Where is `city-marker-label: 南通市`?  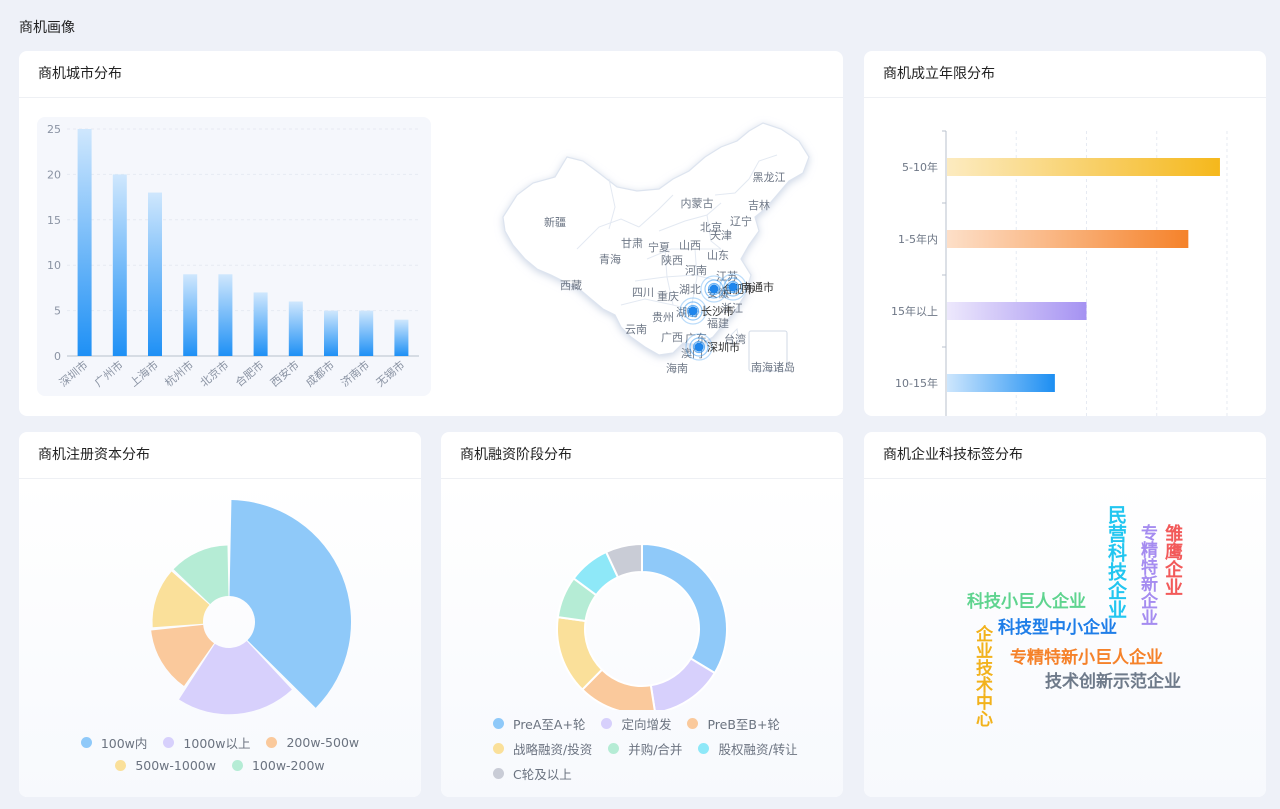
city-marker-label: 南通市 is located at coordinates (757, 287).